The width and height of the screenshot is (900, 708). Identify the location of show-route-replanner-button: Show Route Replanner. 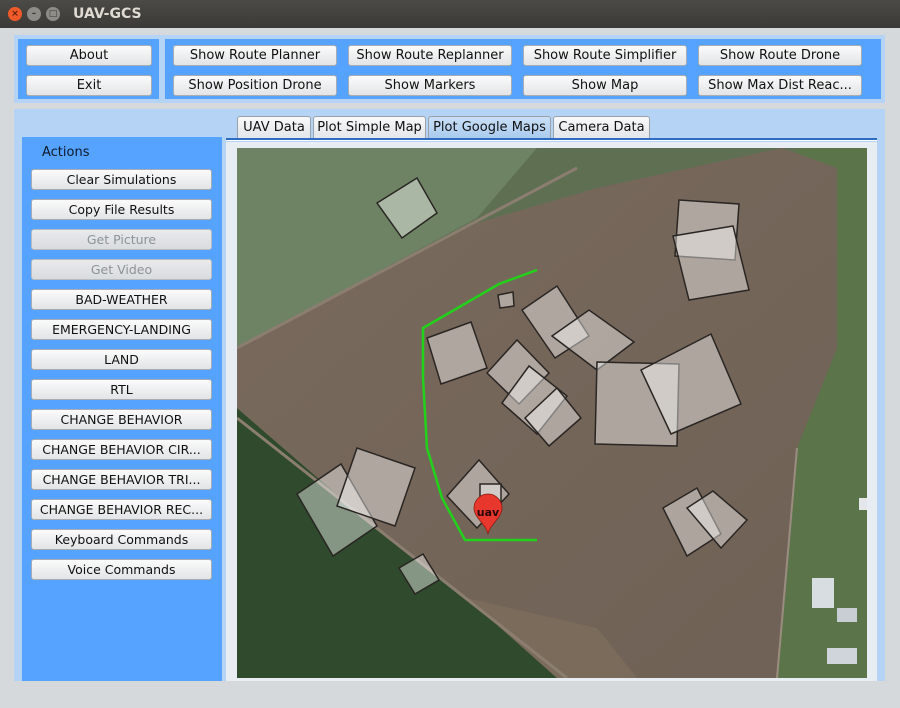
(430, 55).